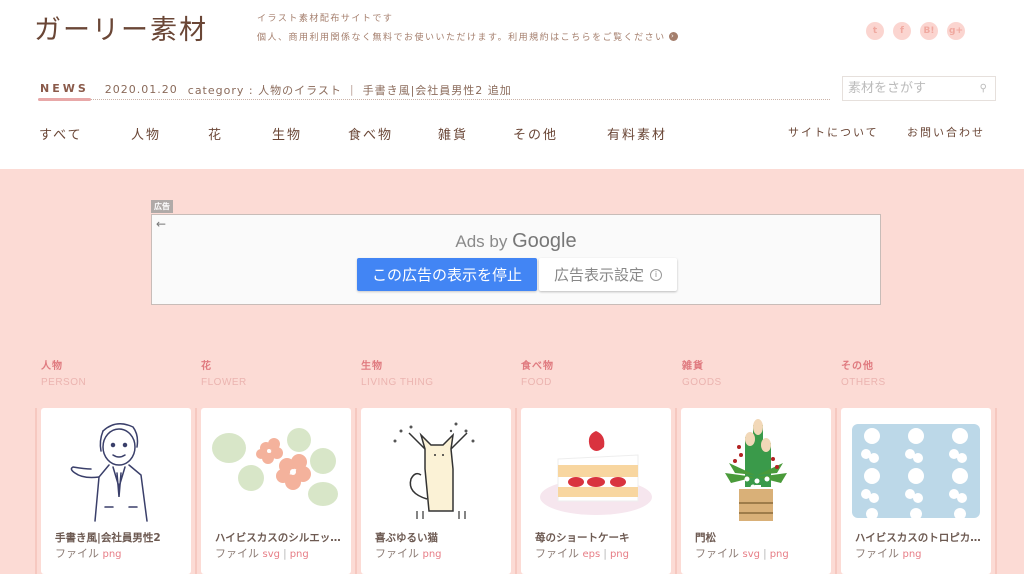  I want to click on item-card: 手書き風|会社員男性2 ファイル png, so click(116, 491).